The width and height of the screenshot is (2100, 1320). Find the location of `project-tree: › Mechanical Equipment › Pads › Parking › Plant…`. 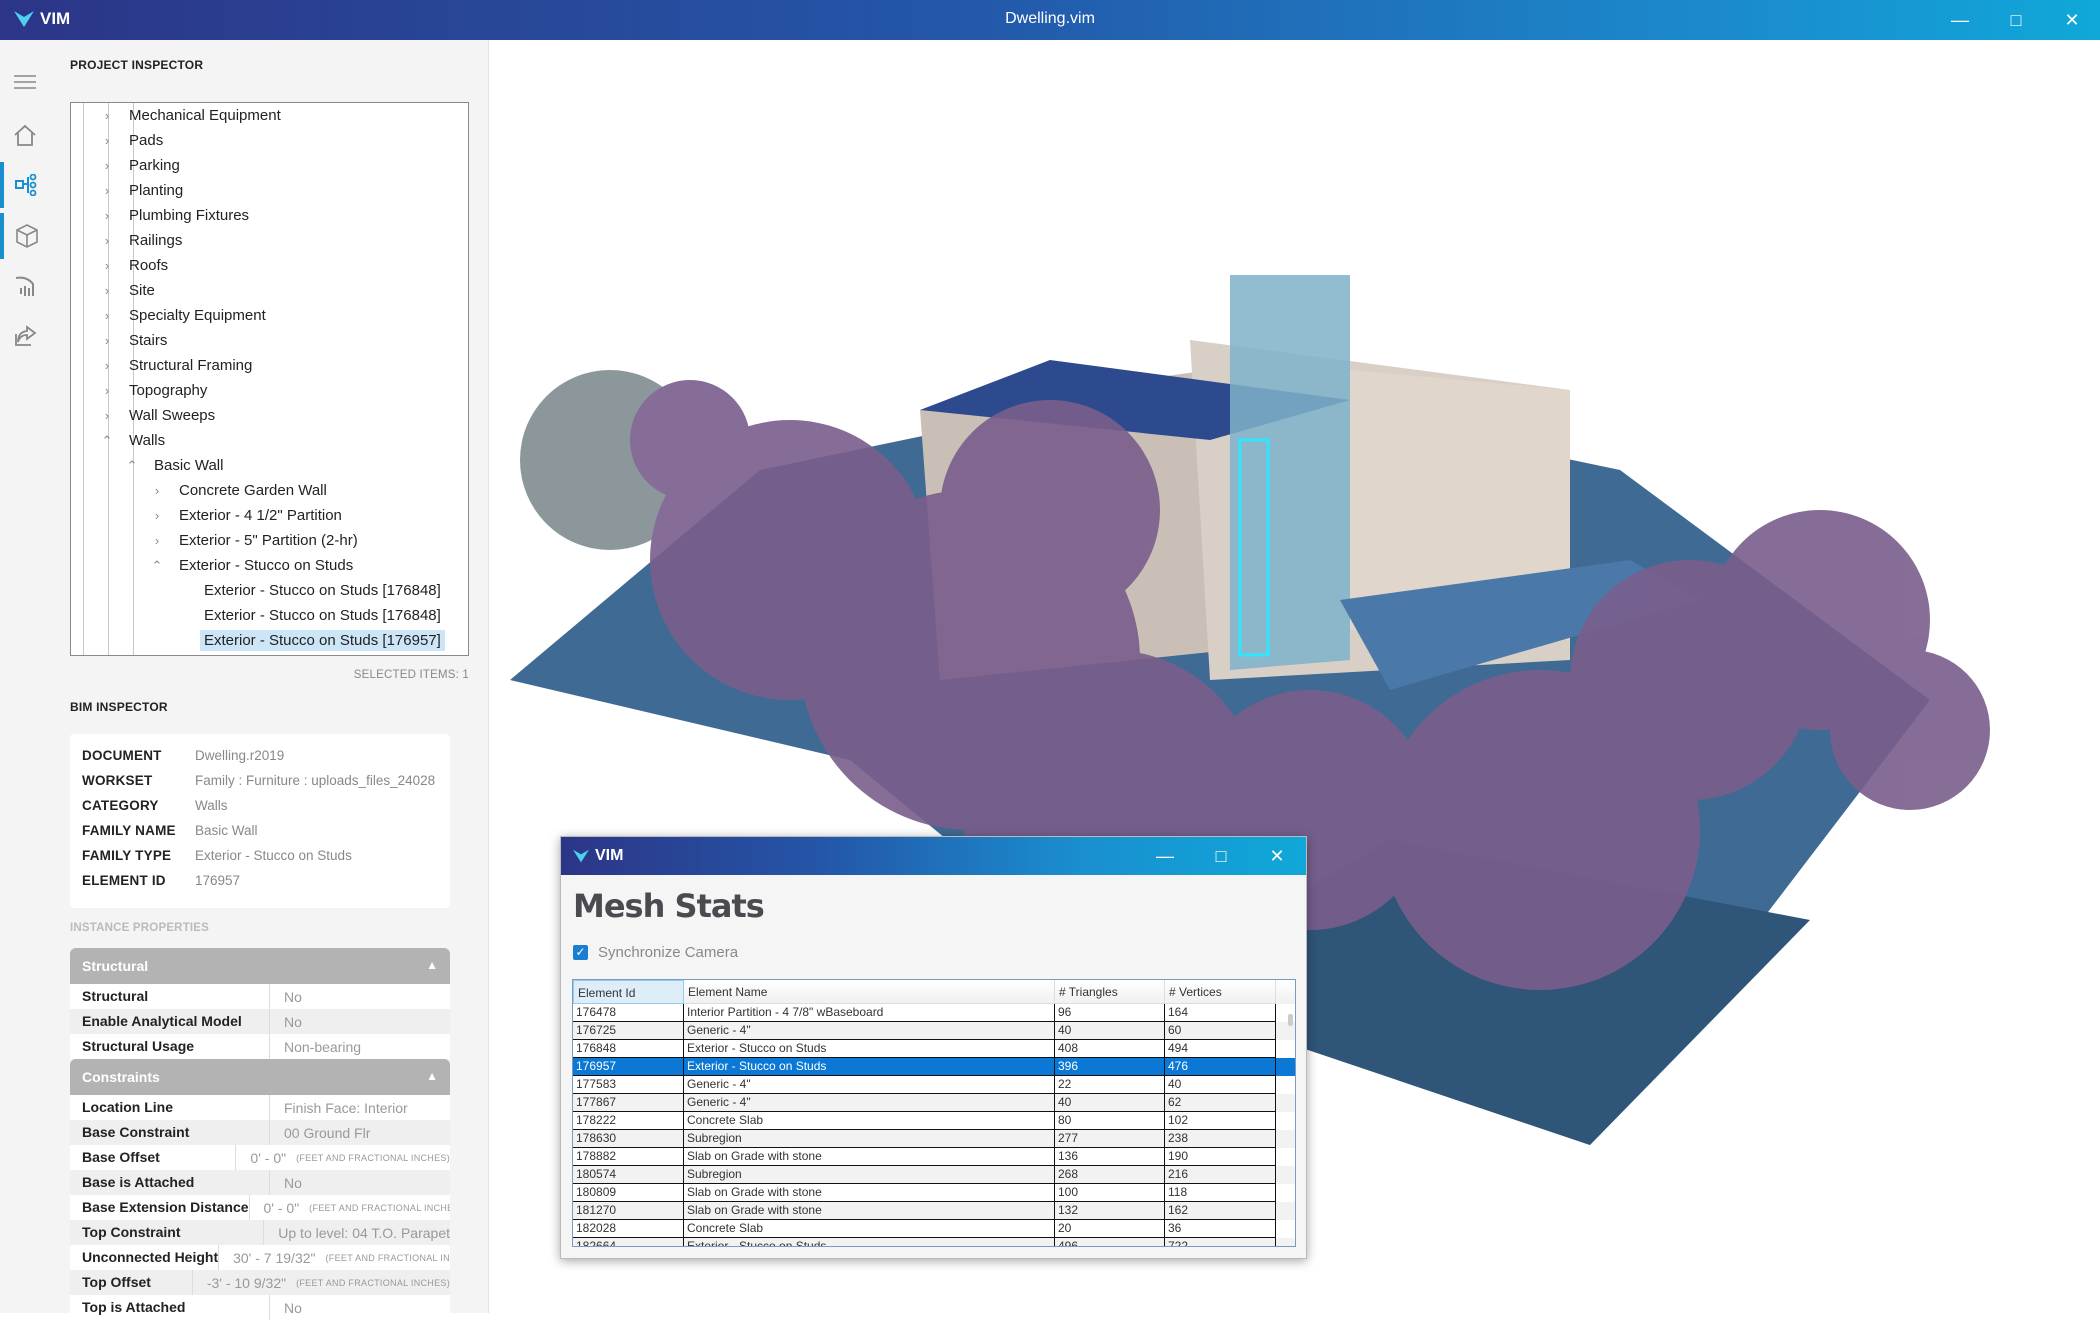

project-tree: › Mechanical Equipment › Pads › Parking › Plant… is located at coordinates (269, 379).